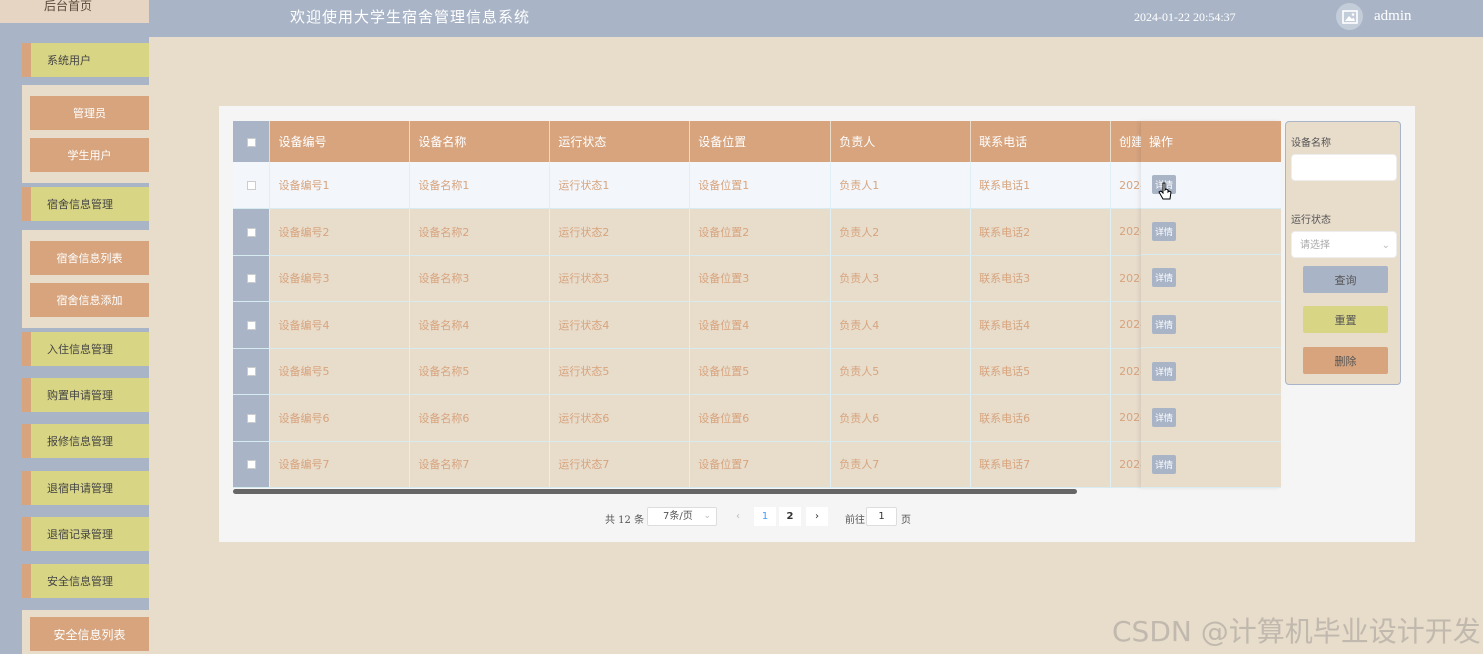  What do you see at coordinates (85, 60) in the screenshot?
I see `sidebar-item-system-users: 系统用户` at bounding box center [85, 60].